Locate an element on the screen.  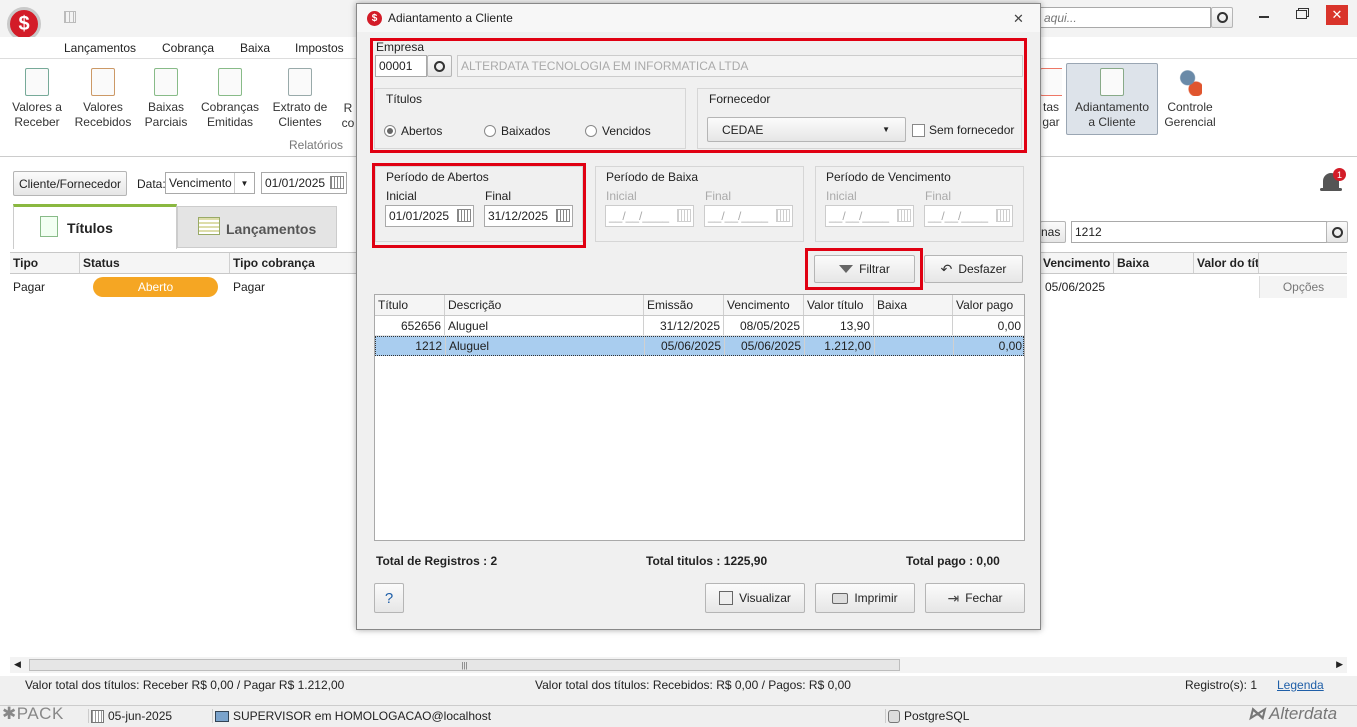
table-row: 05/06/2025 Opções is located at coordinates (1193, 287).